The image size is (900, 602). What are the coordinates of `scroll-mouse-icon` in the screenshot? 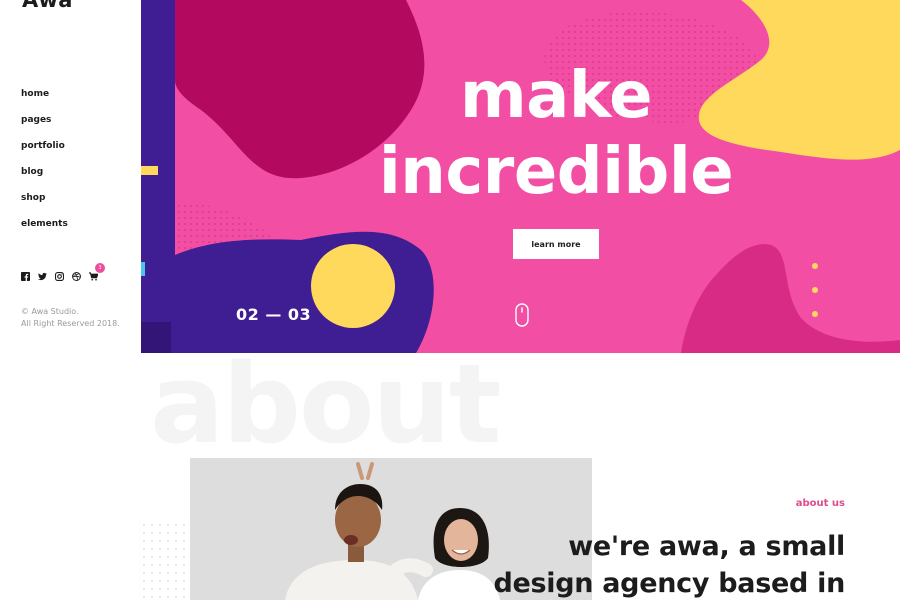 It's located at (522, 315).